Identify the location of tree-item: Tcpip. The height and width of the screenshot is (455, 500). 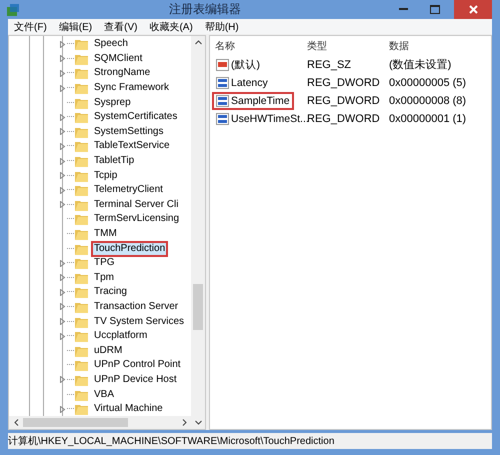
(105, 175).